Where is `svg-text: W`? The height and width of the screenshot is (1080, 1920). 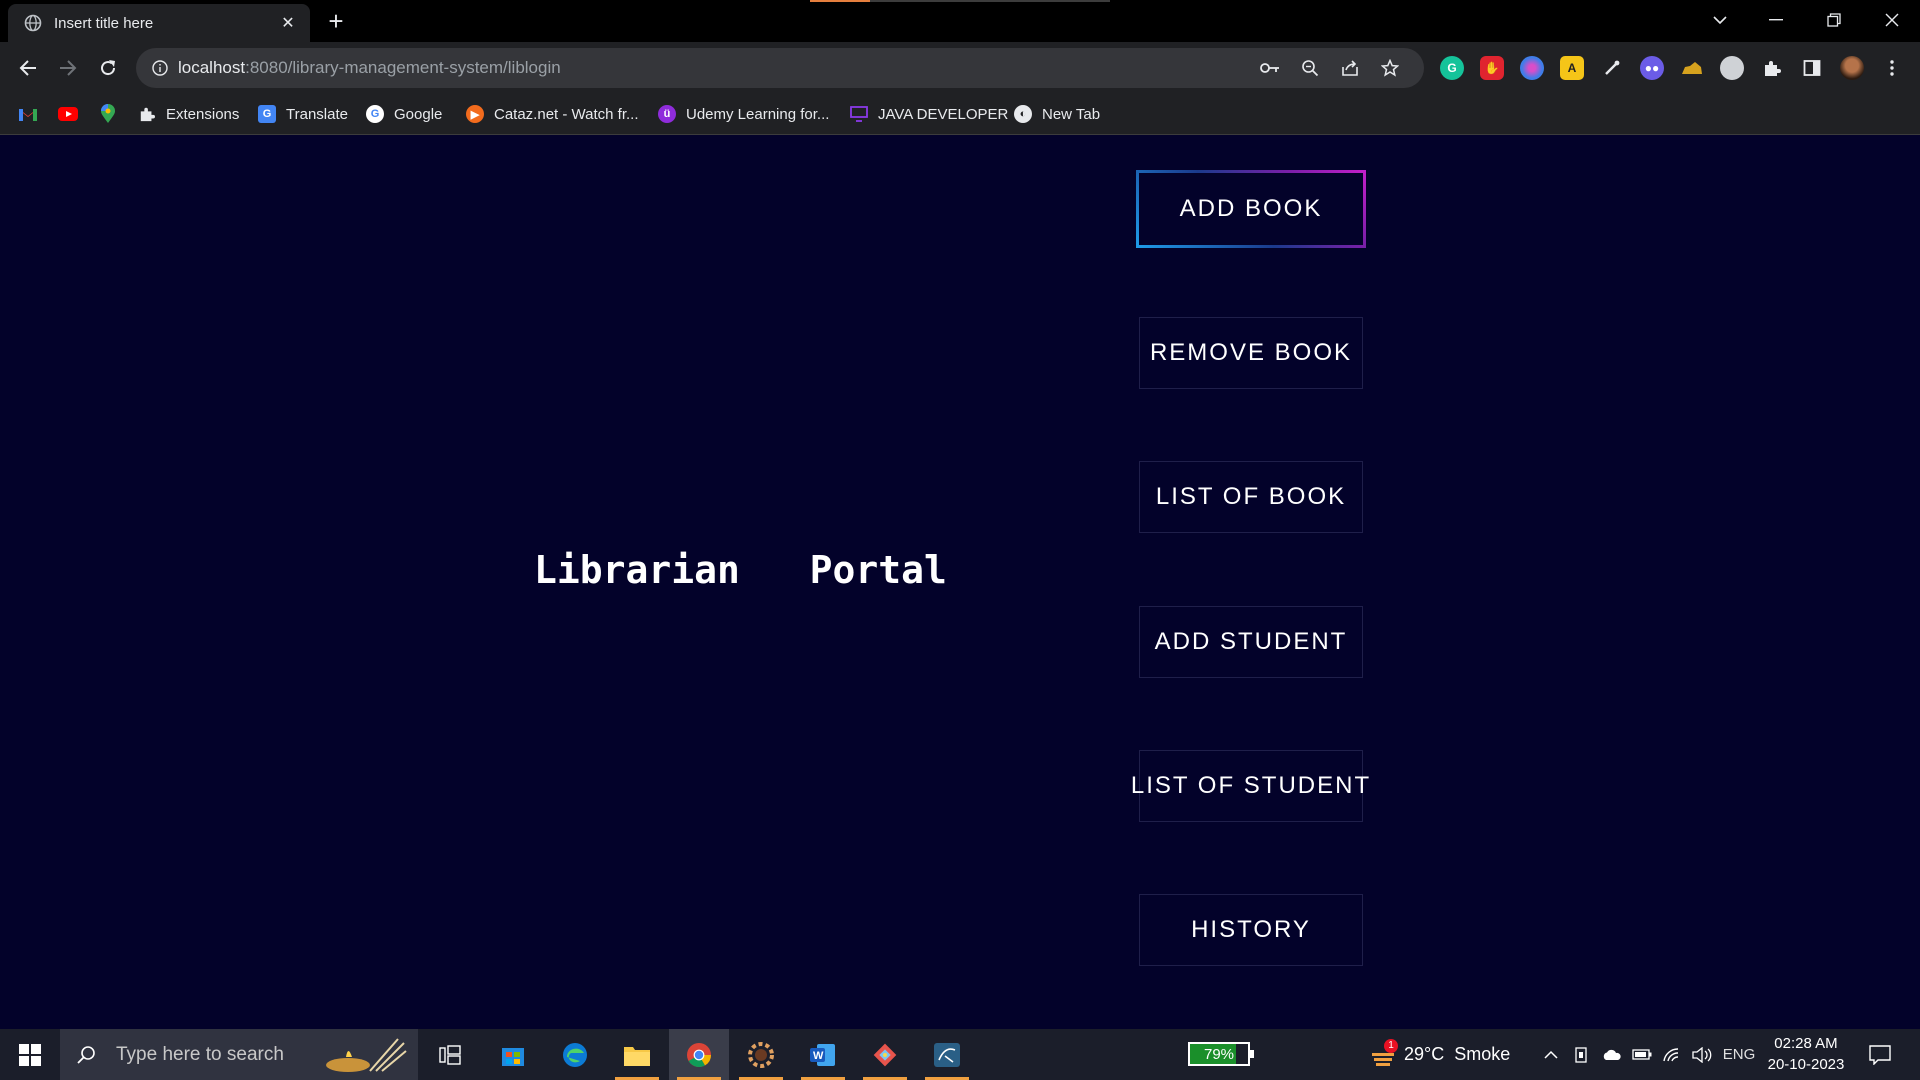 svg-text: W is located at coordinates (818, 1056).